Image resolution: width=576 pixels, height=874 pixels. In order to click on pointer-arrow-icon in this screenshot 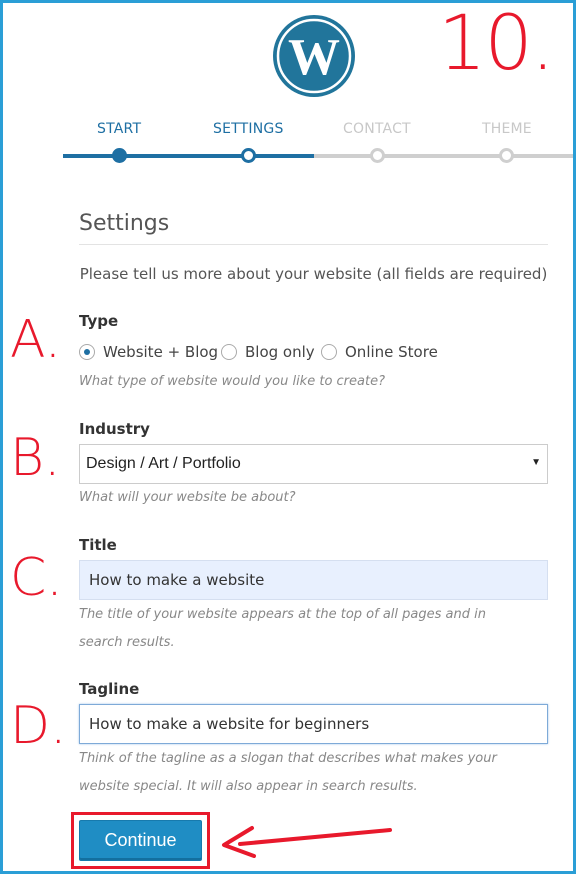, I will do `click(307, 842)`.